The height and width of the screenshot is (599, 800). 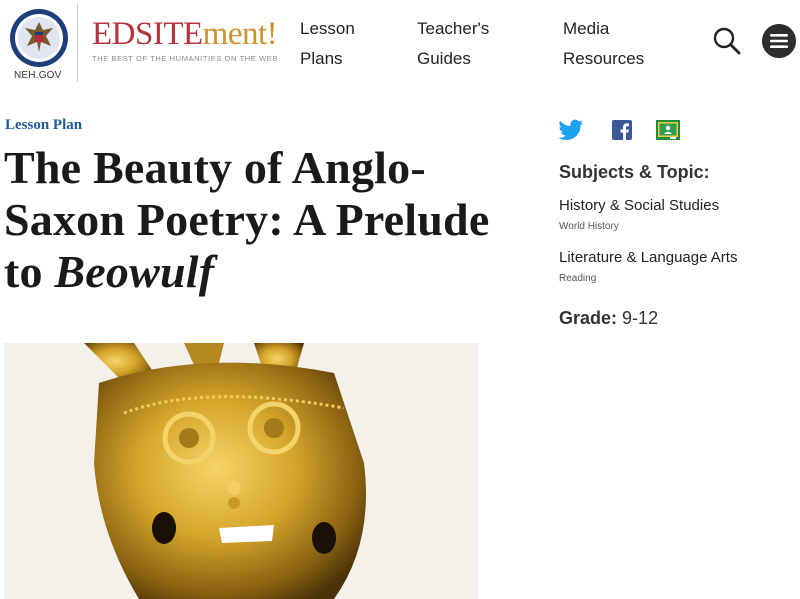 What do you see at coordinates (327, 44) in the screenshot?
I see `nav-lesson-plans: Lesson Plans` at bounding box center [327, 44].